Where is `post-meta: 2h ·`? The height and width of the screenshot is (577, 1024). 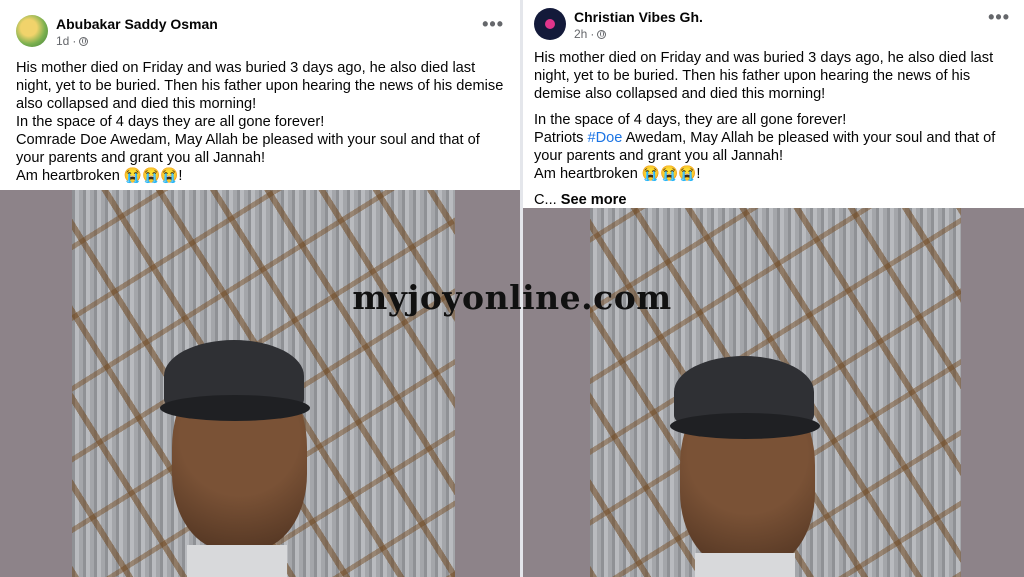
post-meta: 2h · is located at coordinates (590, 34).